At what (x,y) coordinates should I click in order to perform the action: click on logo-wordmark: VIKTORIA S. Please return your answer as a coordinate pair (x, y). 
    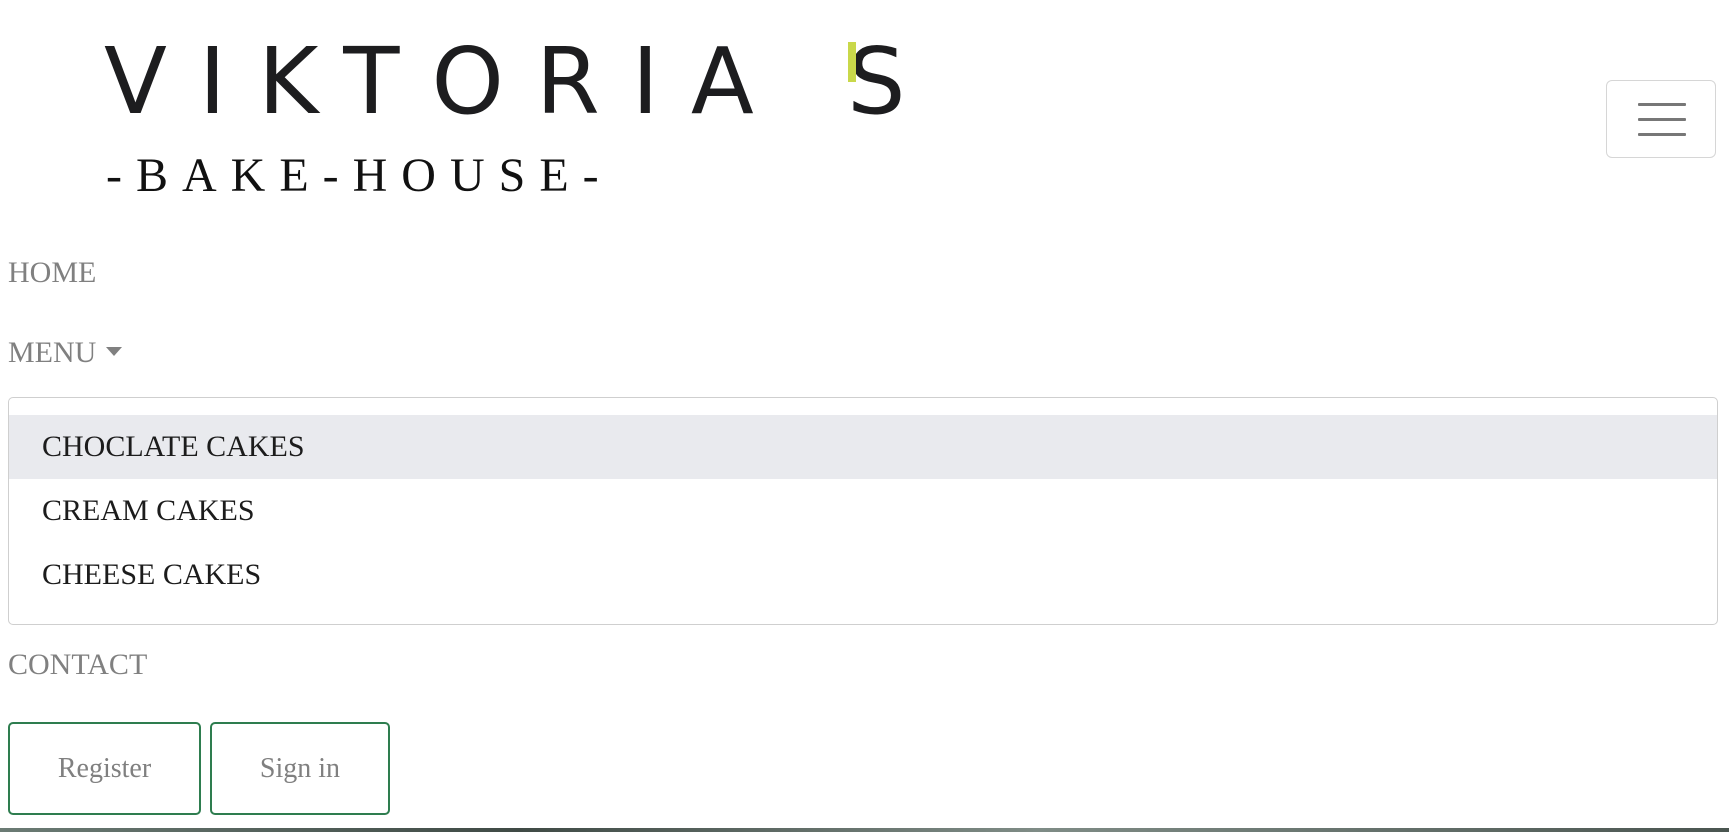
    Looking at the image, I should click on (521, 81).